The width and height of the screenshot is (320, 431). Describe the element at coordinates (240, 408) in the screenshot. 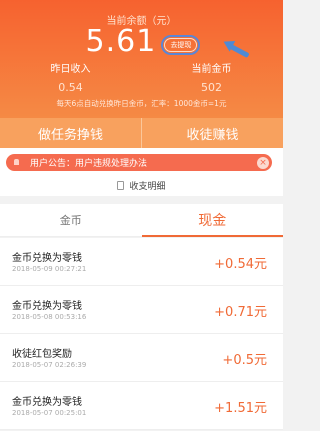

I see `record-amount: +1.51元` at that location.